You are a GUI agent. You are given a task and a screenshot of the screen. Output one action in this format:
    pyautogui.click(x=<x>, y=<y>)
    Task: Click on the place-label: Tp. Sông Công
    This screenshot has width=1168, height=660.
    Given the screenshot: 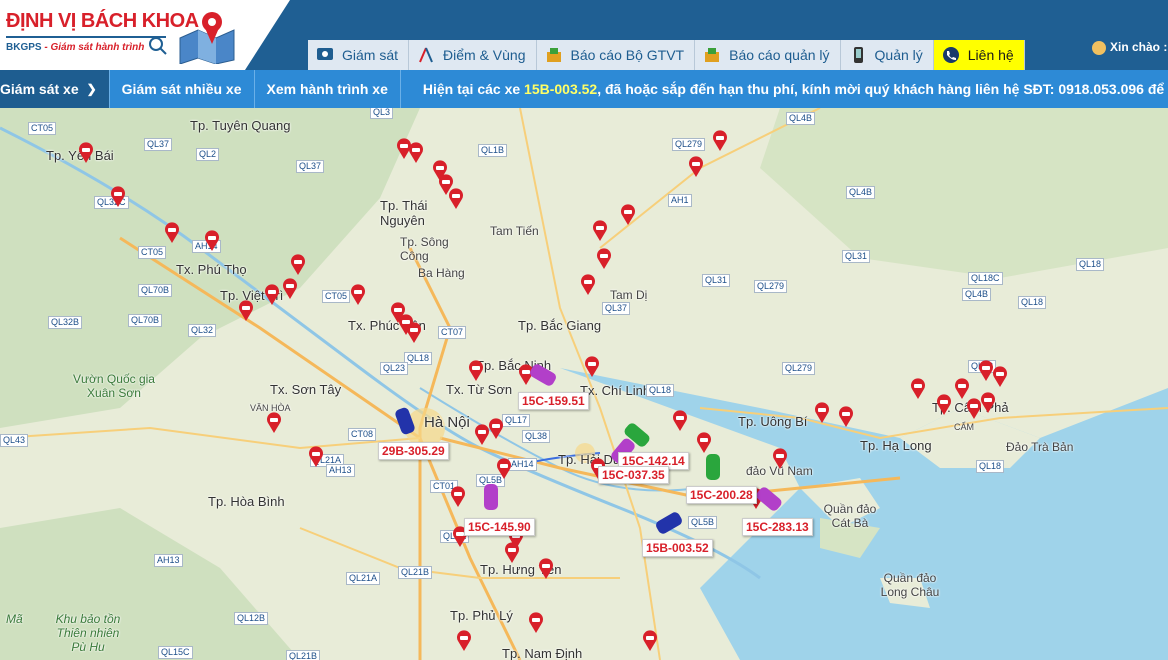 What is the action you would take?
    pyautogui.click(x=424, y=249)
    